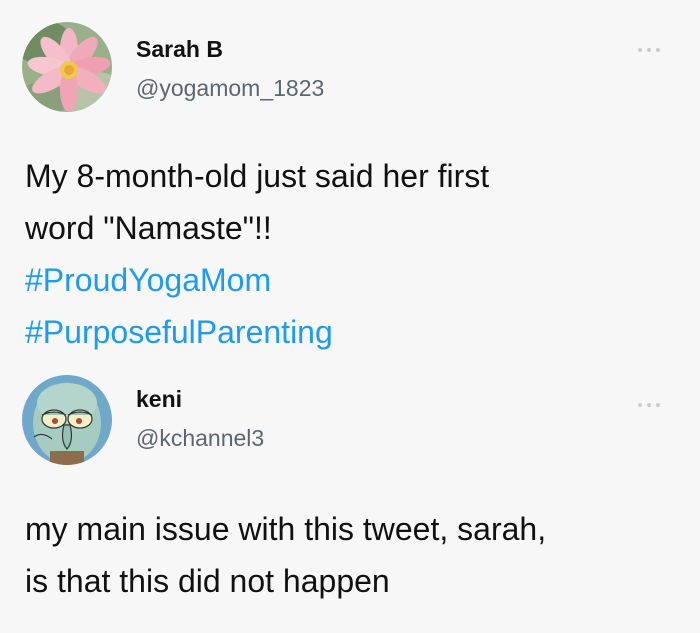 The image size is (700, 633). I want to click on hashtag-link: #ProudYogaMom, so click(350, 280).